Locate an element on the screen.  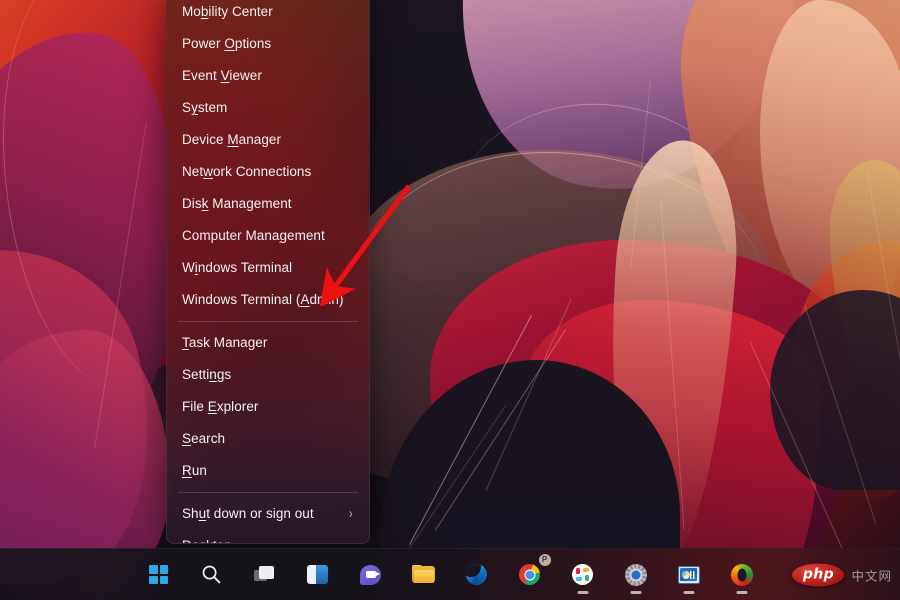
menu-item-file-explorer: File Explorer is located at coordinates (268, 407).